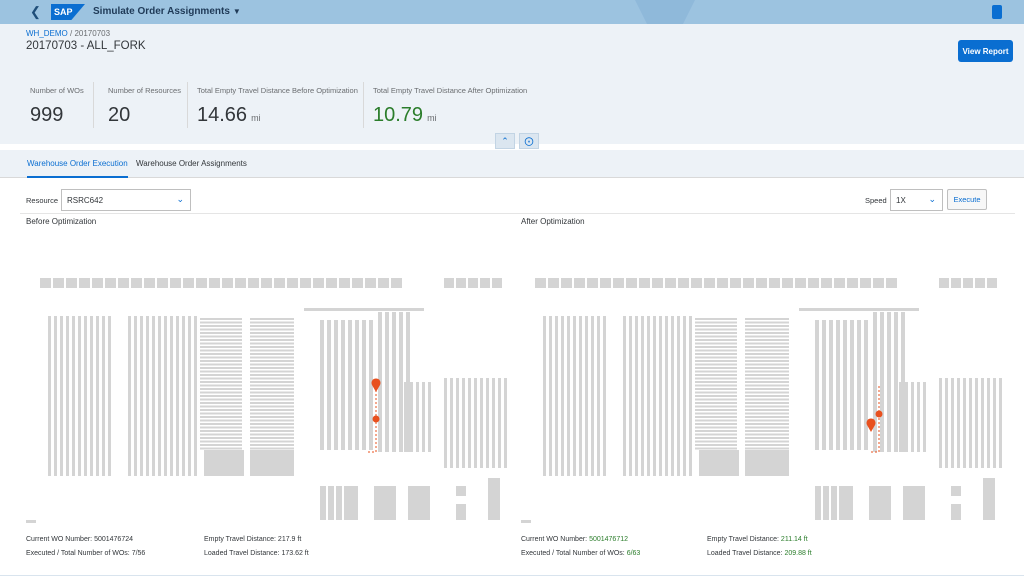 The width and height of the screenshot is (1024, 586). What do you see at coordinates (86, 46) in the screenshot?
I see `page-title: 20170703 - ALL_FORK` at bounding box center [86, 46].